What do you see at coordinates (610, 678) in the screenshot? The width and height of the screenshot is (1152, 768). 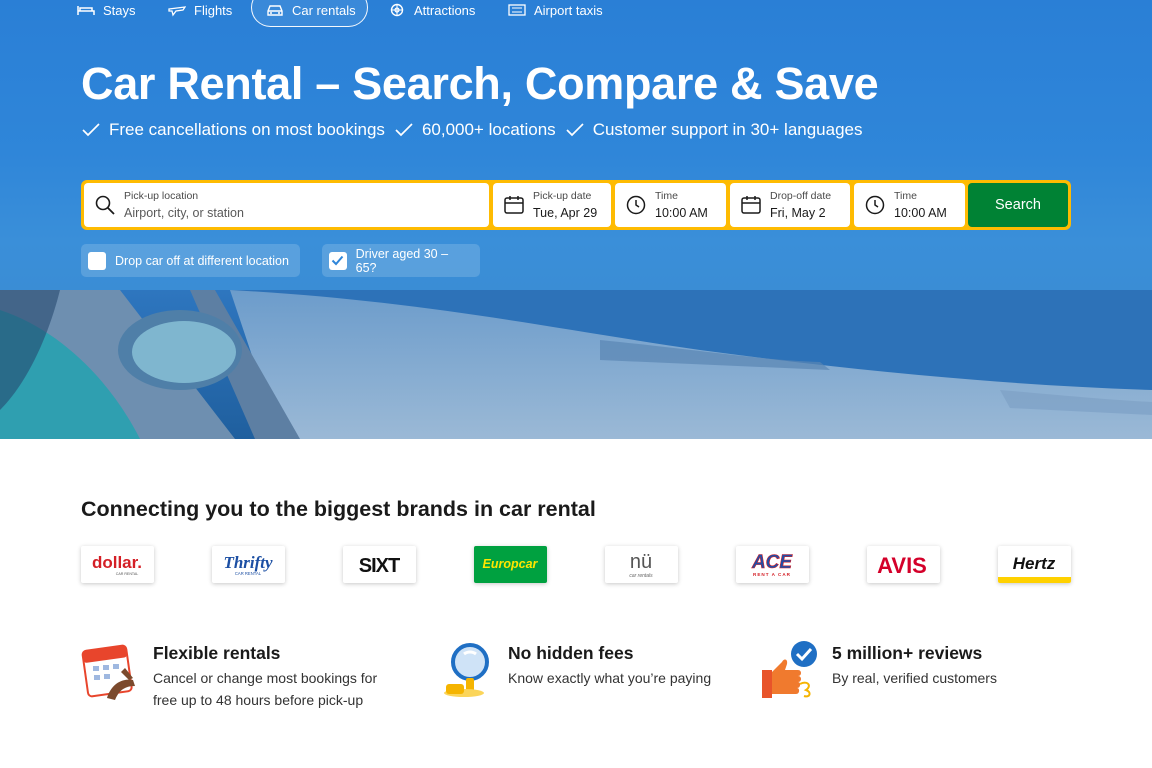 I see `feature-description: Know exactly what you’re paying` at bounding box center [610, 678].